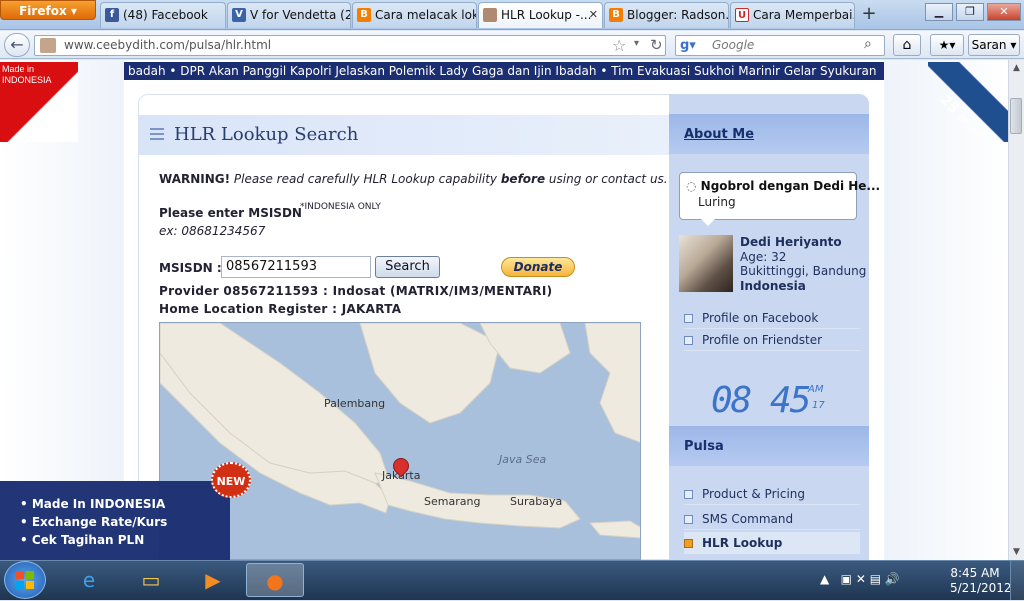  What do you see at coordinates (636, 43) in the screenshot?
I see `history-dropdown-icon: ▾` at bounding box center [636, 43].